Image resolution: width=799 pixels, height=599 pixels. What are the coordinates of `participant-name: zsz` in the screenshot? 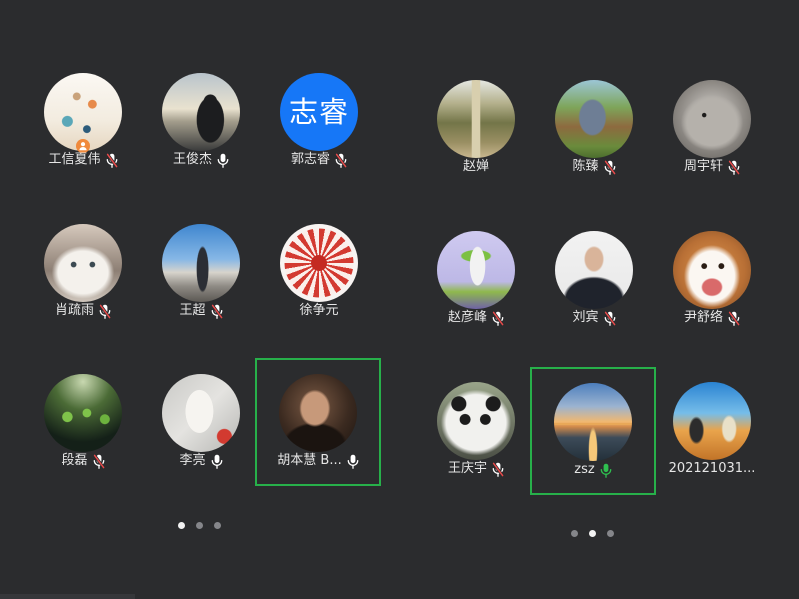 It's located at (584, 469).